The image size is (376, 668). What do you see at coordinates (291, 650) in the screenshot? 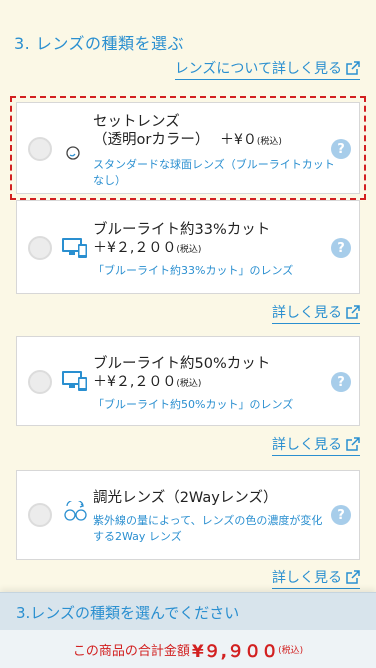
I see `total-tax: (税込)` at bounding box center [291, 650].